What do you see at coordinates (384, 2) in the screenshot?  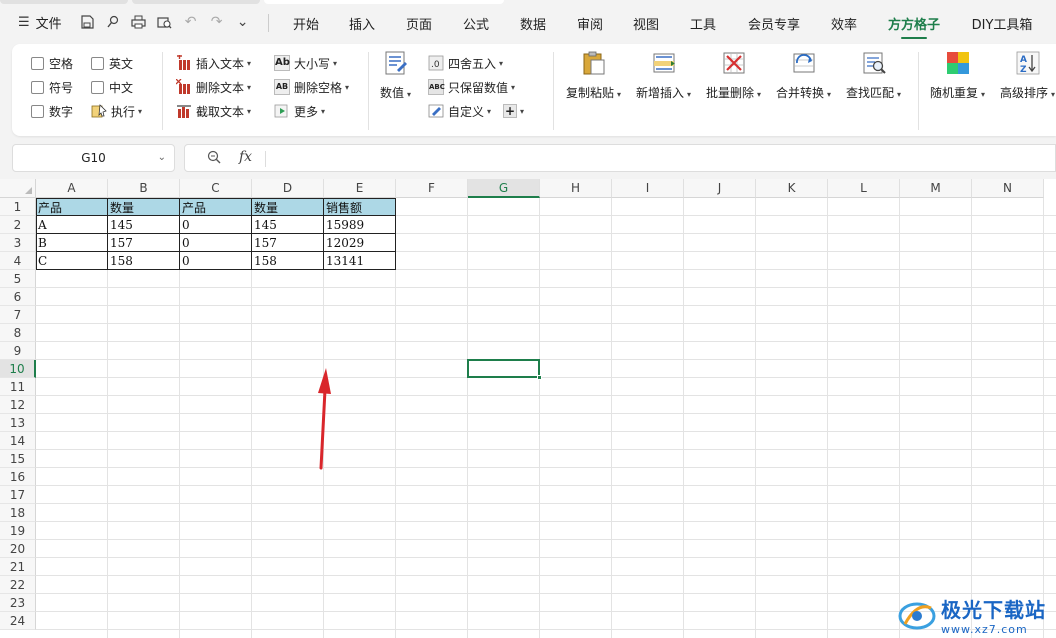 I see `window-tab-active` at bounding box center [384, 2].